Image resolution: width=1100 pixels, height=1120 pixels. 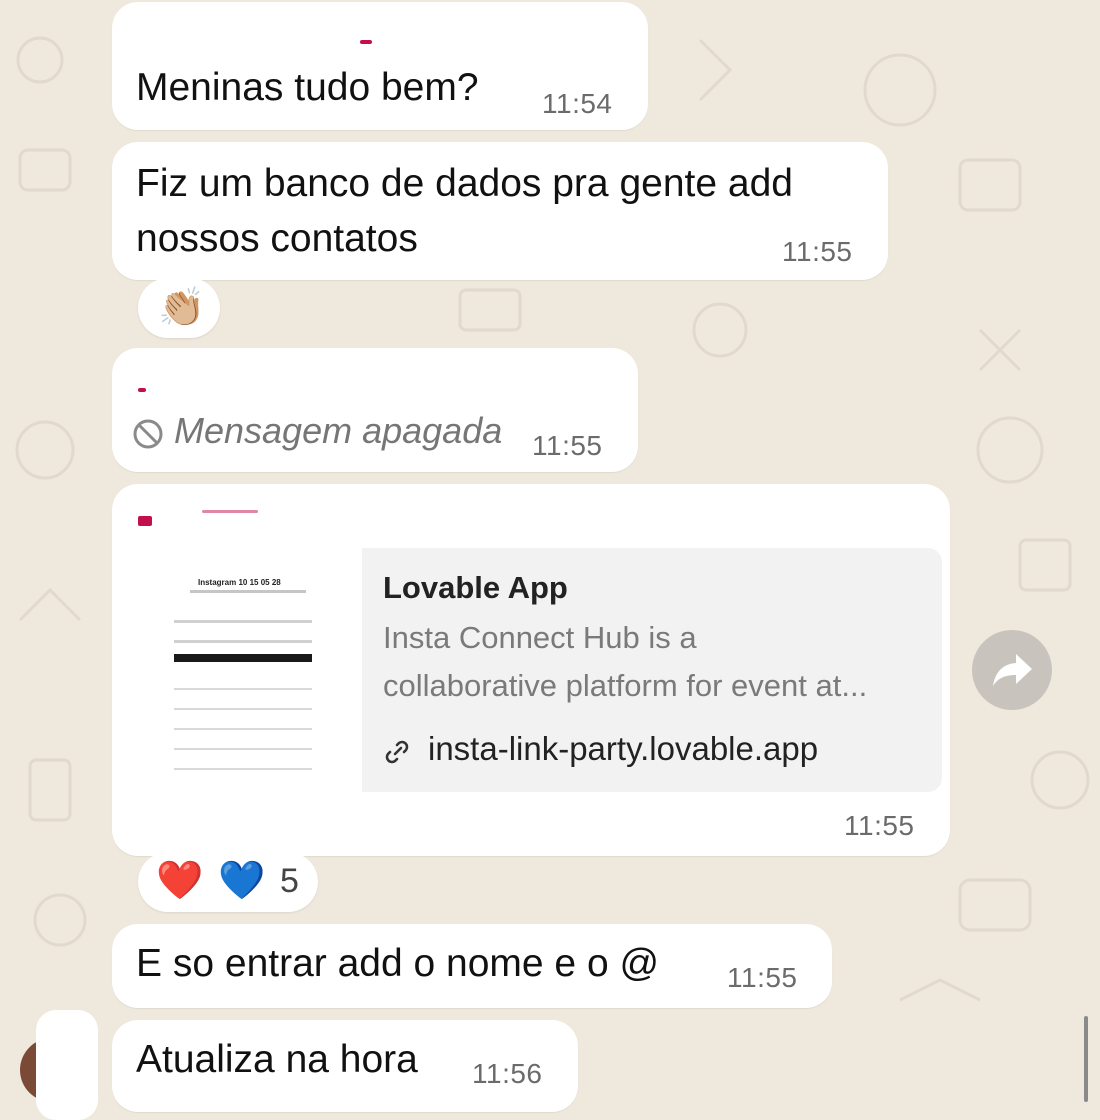 What do you see at coordinates (180, 881) in the screenshot?
I see `red-heart-emoji: ❤️` at bounding box center [180, 881].